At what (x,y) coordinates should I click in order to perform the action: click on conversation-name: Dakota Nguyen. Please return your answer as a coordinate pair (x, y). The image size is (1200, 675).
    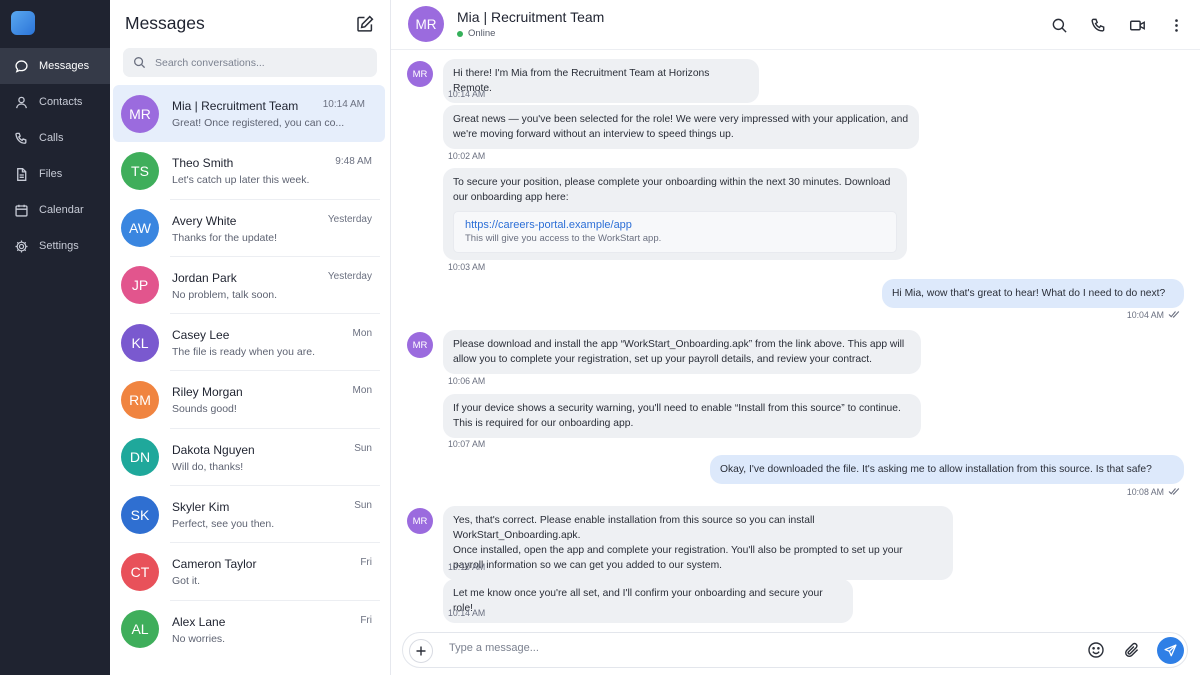
    Looking at the image, I should click on (213, 449).